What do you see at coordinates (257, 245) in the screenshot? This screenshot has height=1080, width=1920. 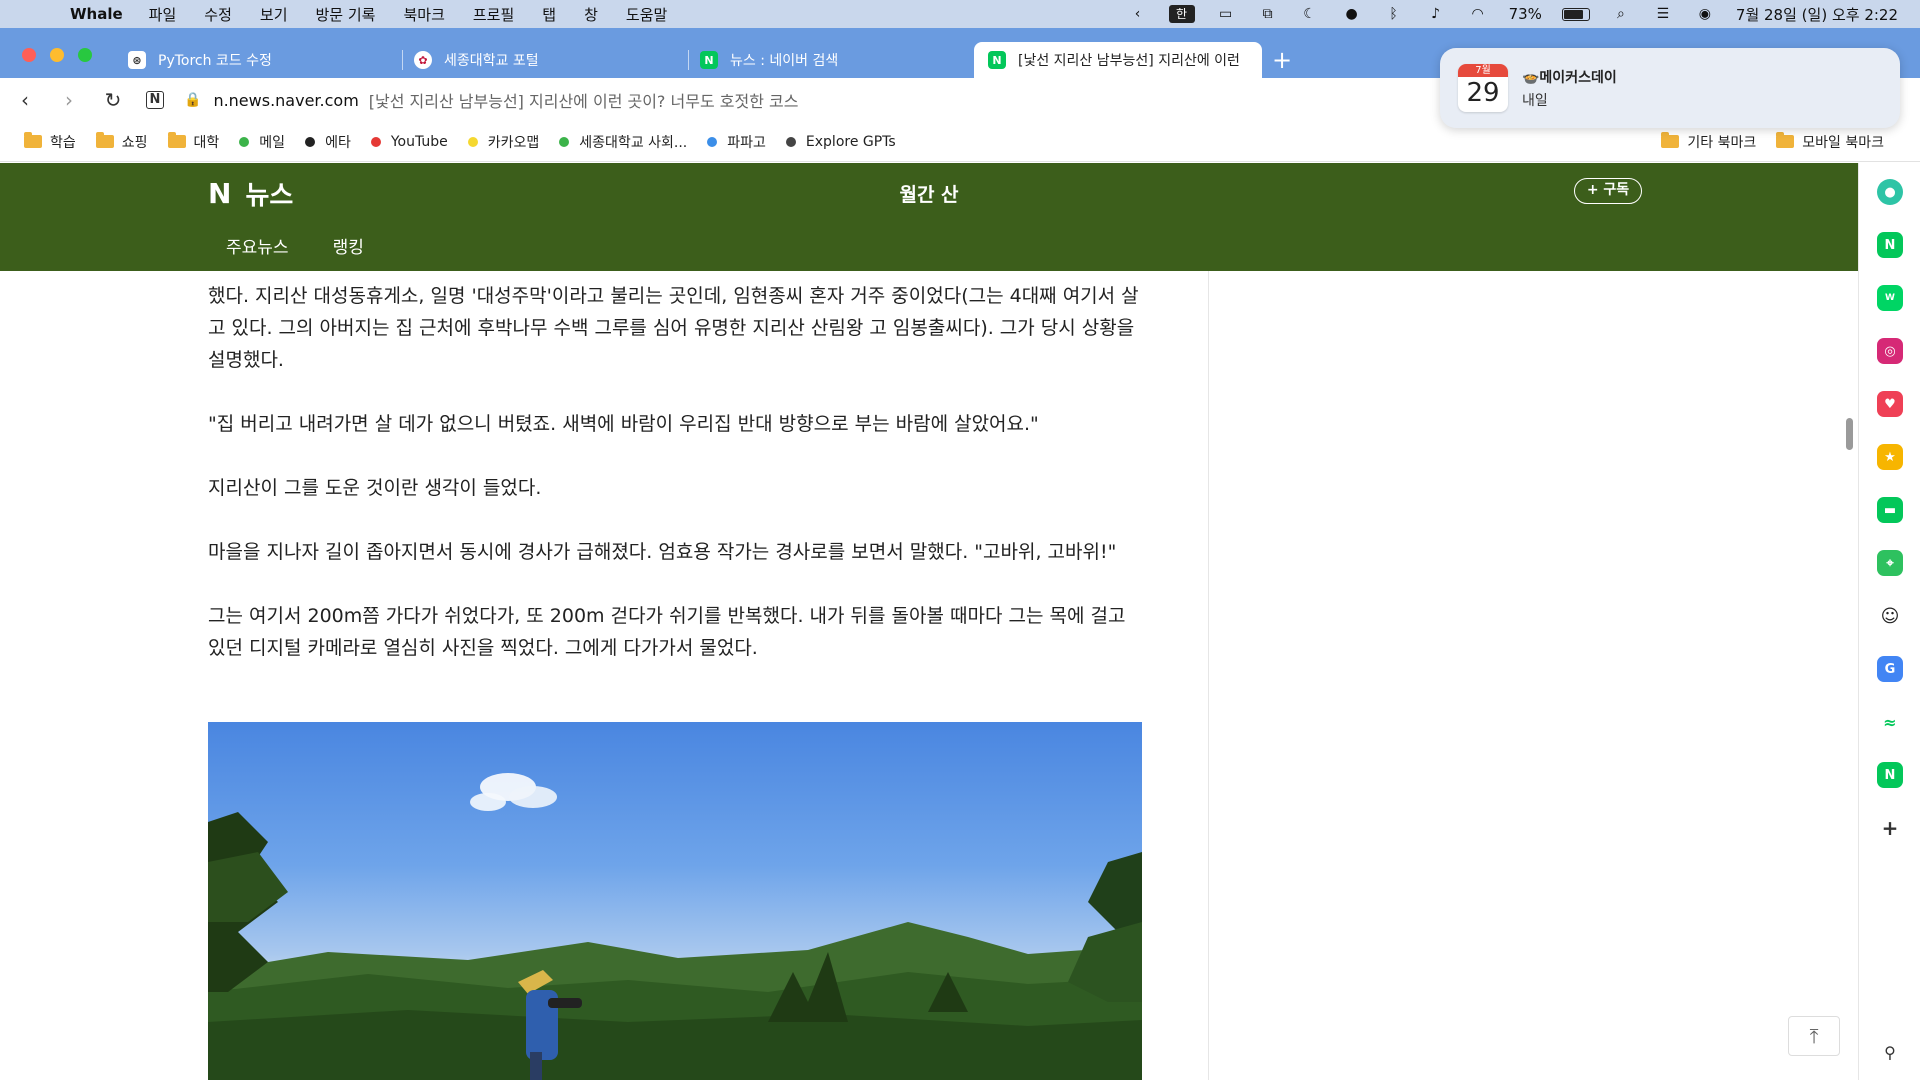 I see `nav-main-news: 주요뉴스` at bounding box center [257, 245].